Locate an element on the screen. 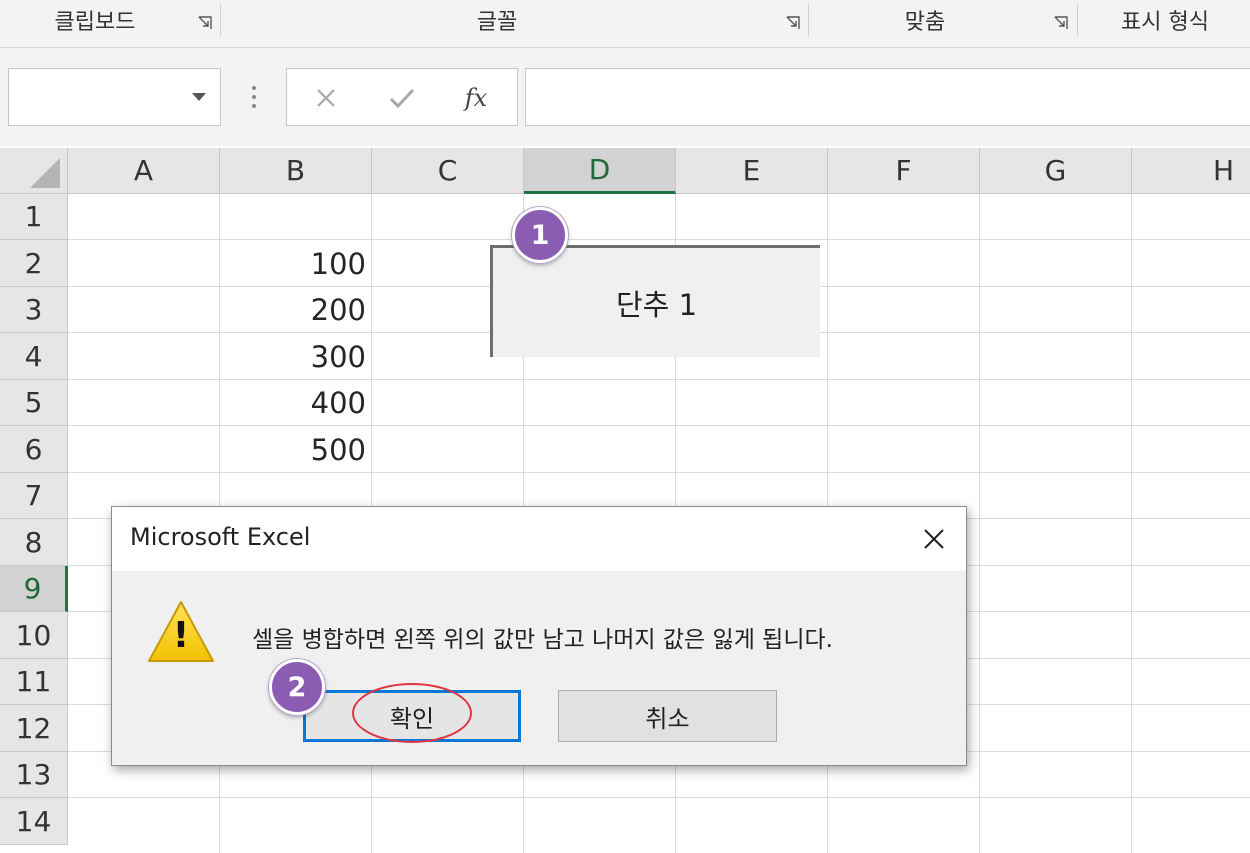 This screenshot has width=1250, height=853. row-header-2: 2 is located at coordinates (34, 263).